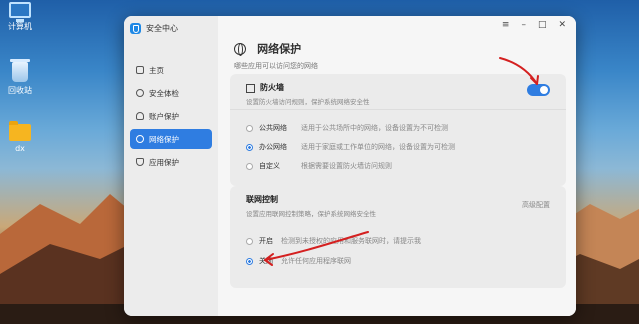 Image resolution: width=639 pixels, height=324 pixels. Describe the element at coordinates (262, 199) in the screenshot. I see `network-control-title: 联网控制` at that location.